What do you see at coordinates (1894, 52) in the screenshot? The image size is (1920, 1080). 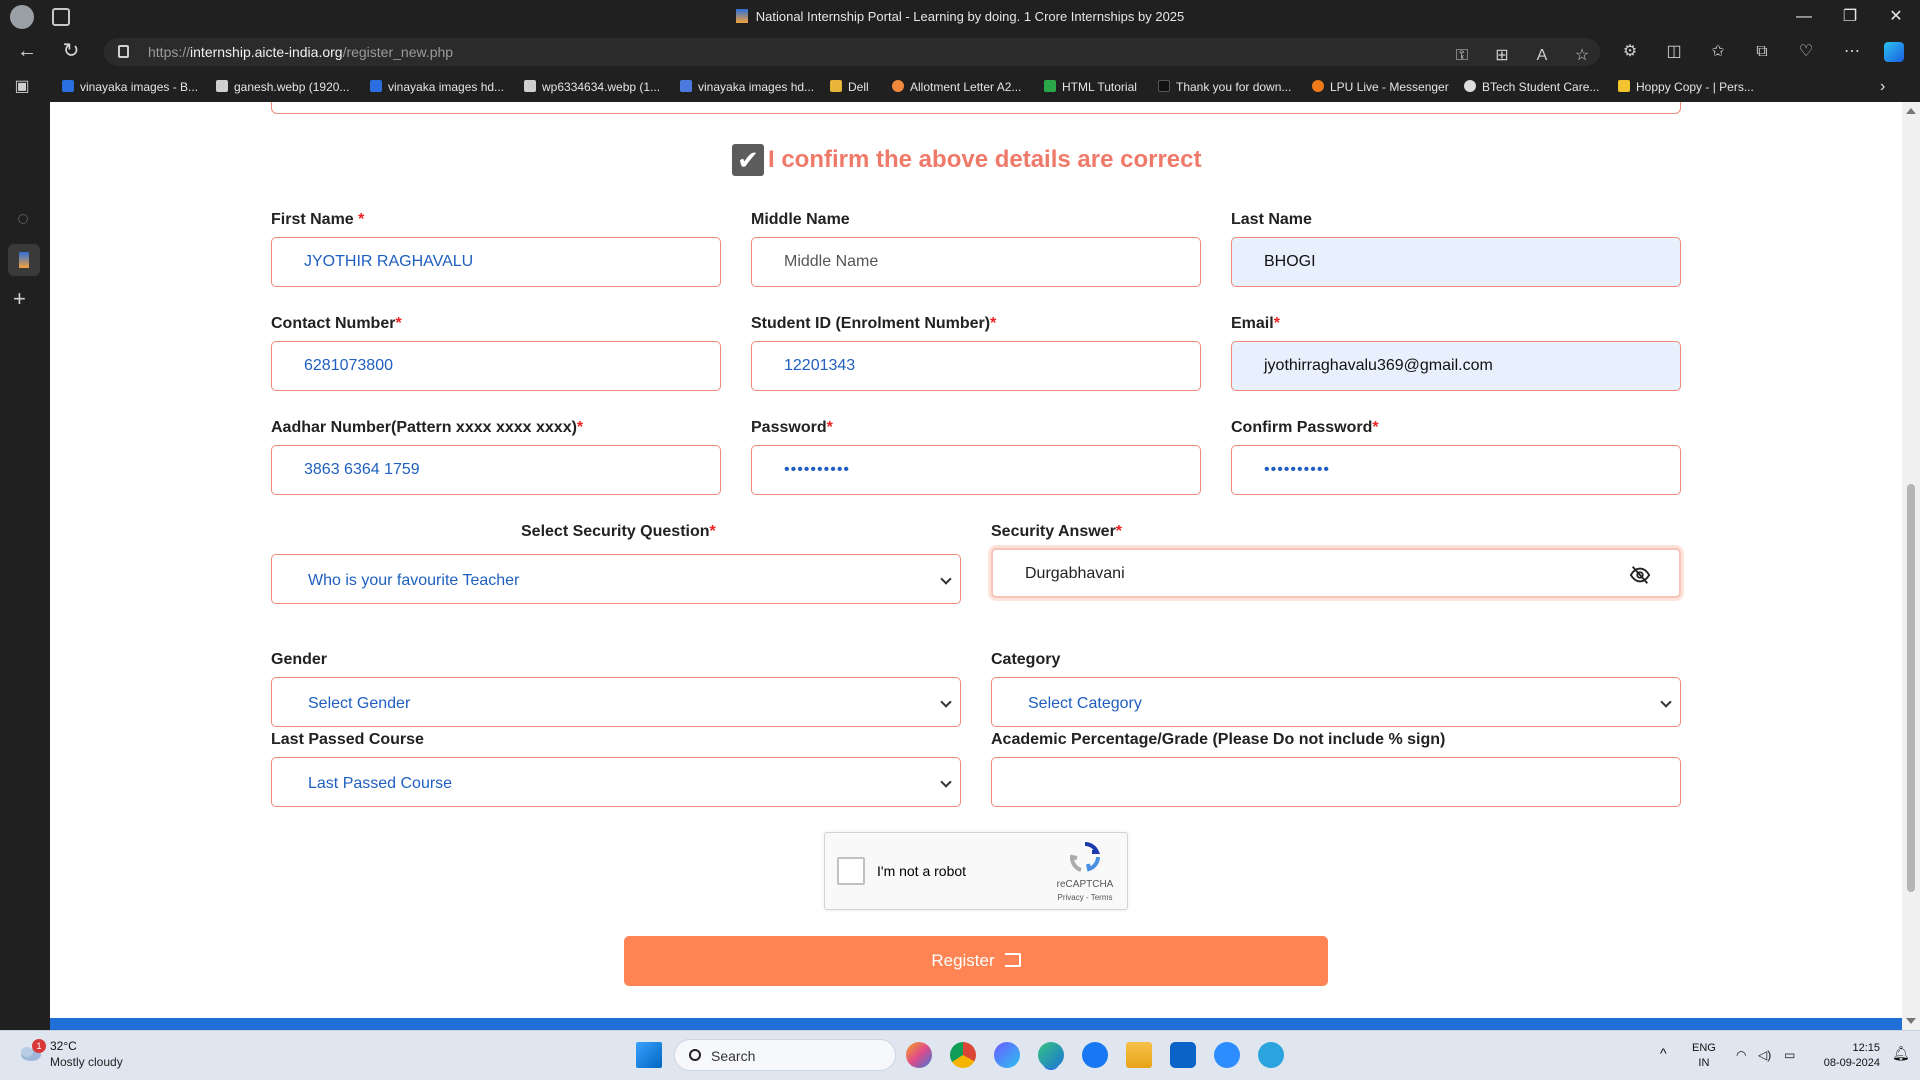 I see `copilot-icon` at bounding box center [1894, 52].